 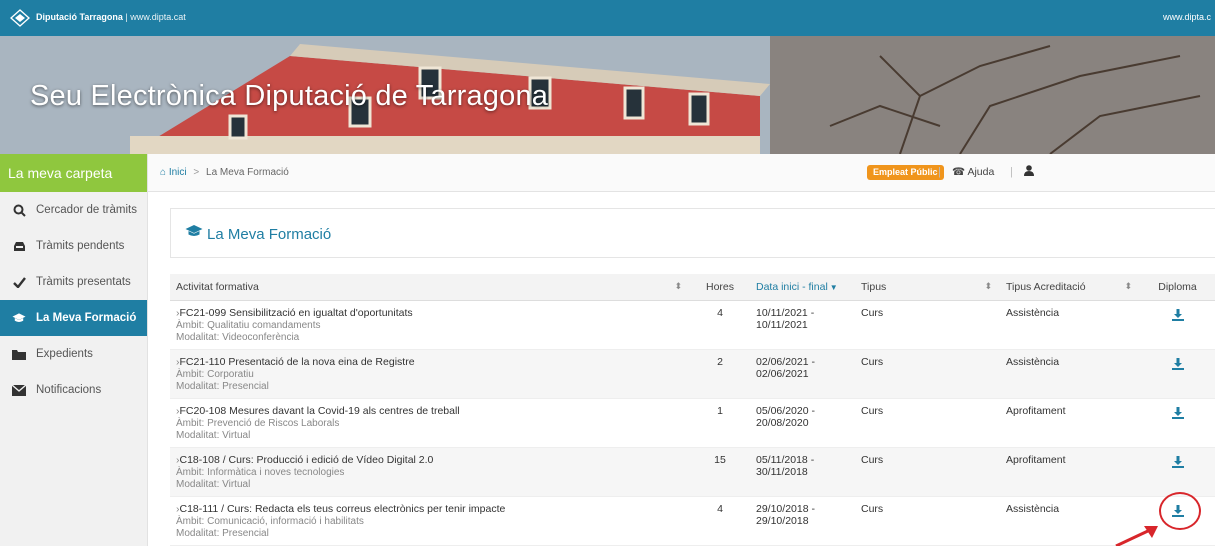 I want to click on sidebar-heading: La meva carpeta, so click(x=73, y=173).